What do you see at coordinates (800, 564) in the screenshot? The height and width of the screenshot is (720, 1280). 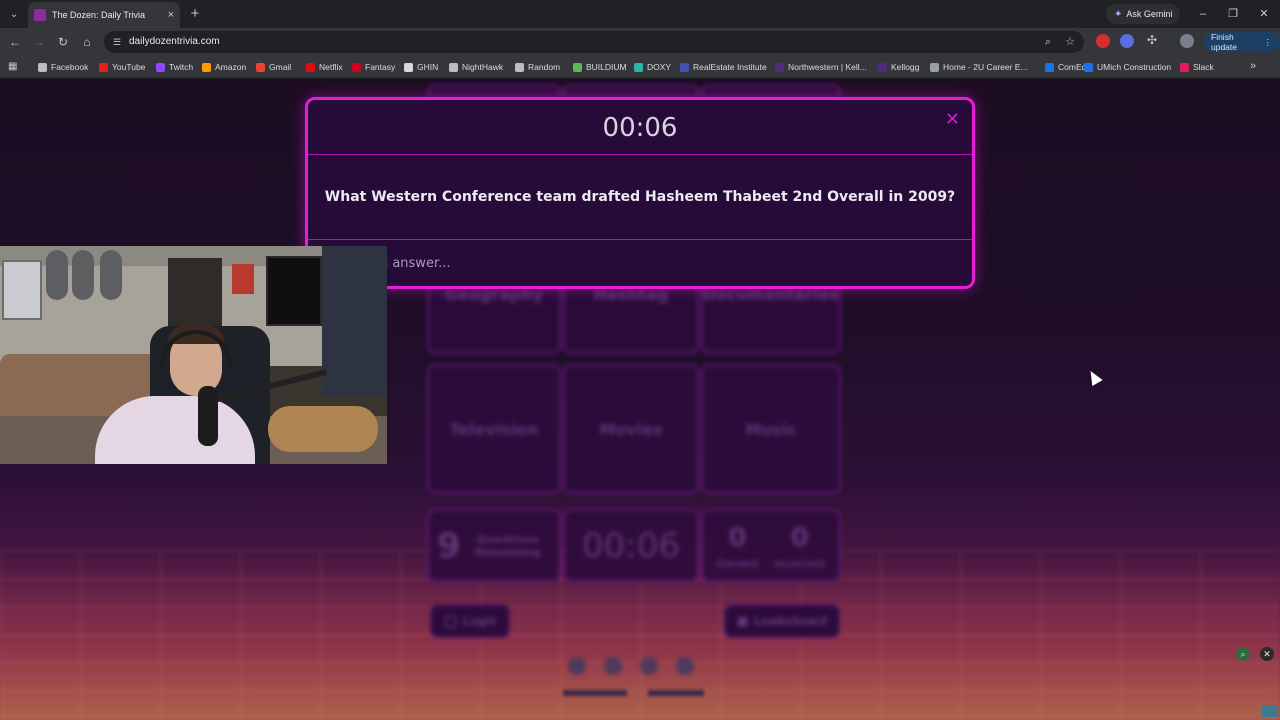 I see `incorrect-label: Incorrect` at bounding box center [800, 564].